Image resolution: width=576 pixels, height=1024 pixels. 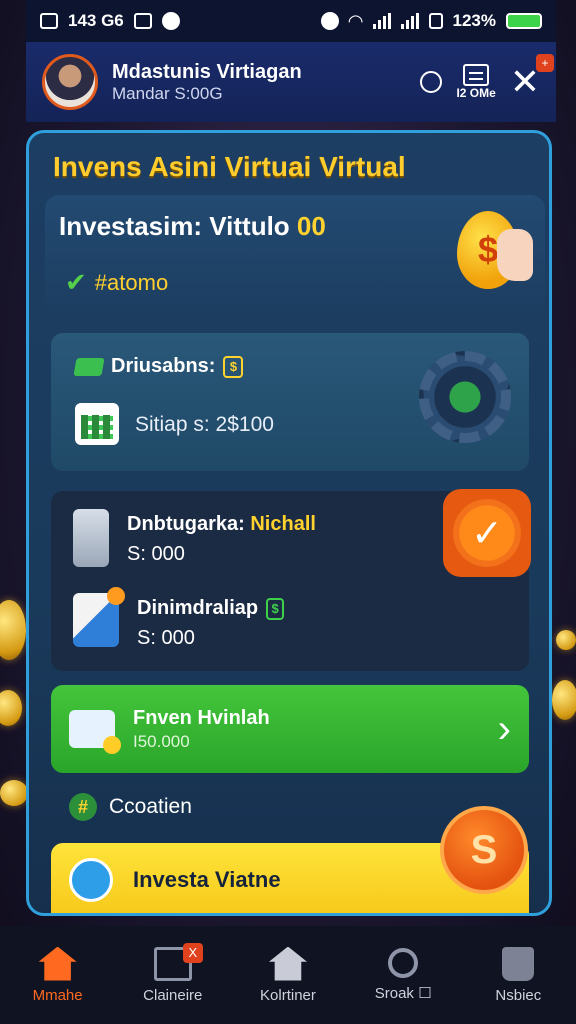 I want to click on floating-action-button: S, so click(x=484, y=850).